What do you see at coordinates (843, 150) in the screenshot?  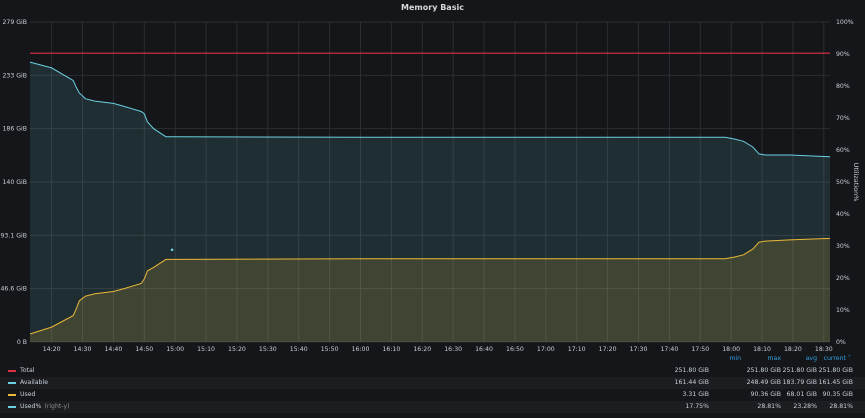 I see `y-tick-label-right: 60%` at bounding box center [843, 150].